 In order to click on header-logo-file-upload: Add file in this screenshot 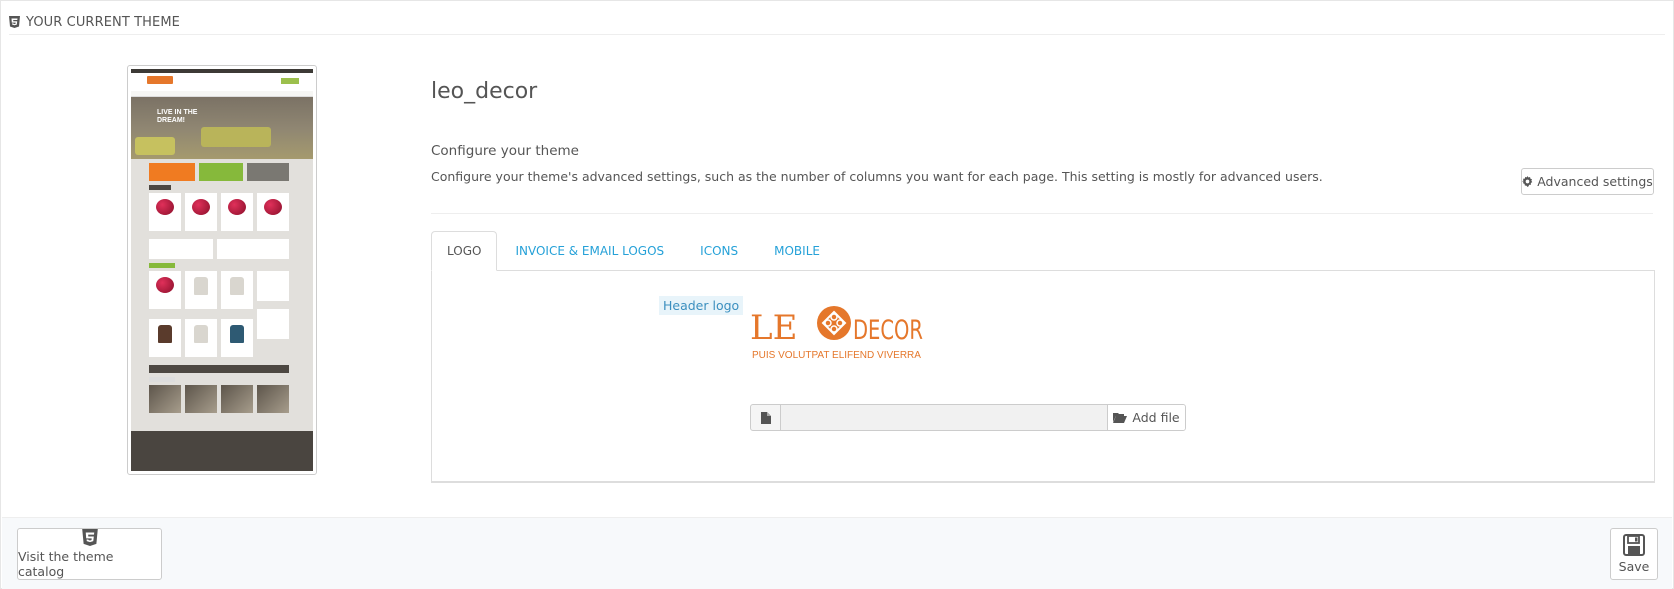, I will do `click(968, 417)`.